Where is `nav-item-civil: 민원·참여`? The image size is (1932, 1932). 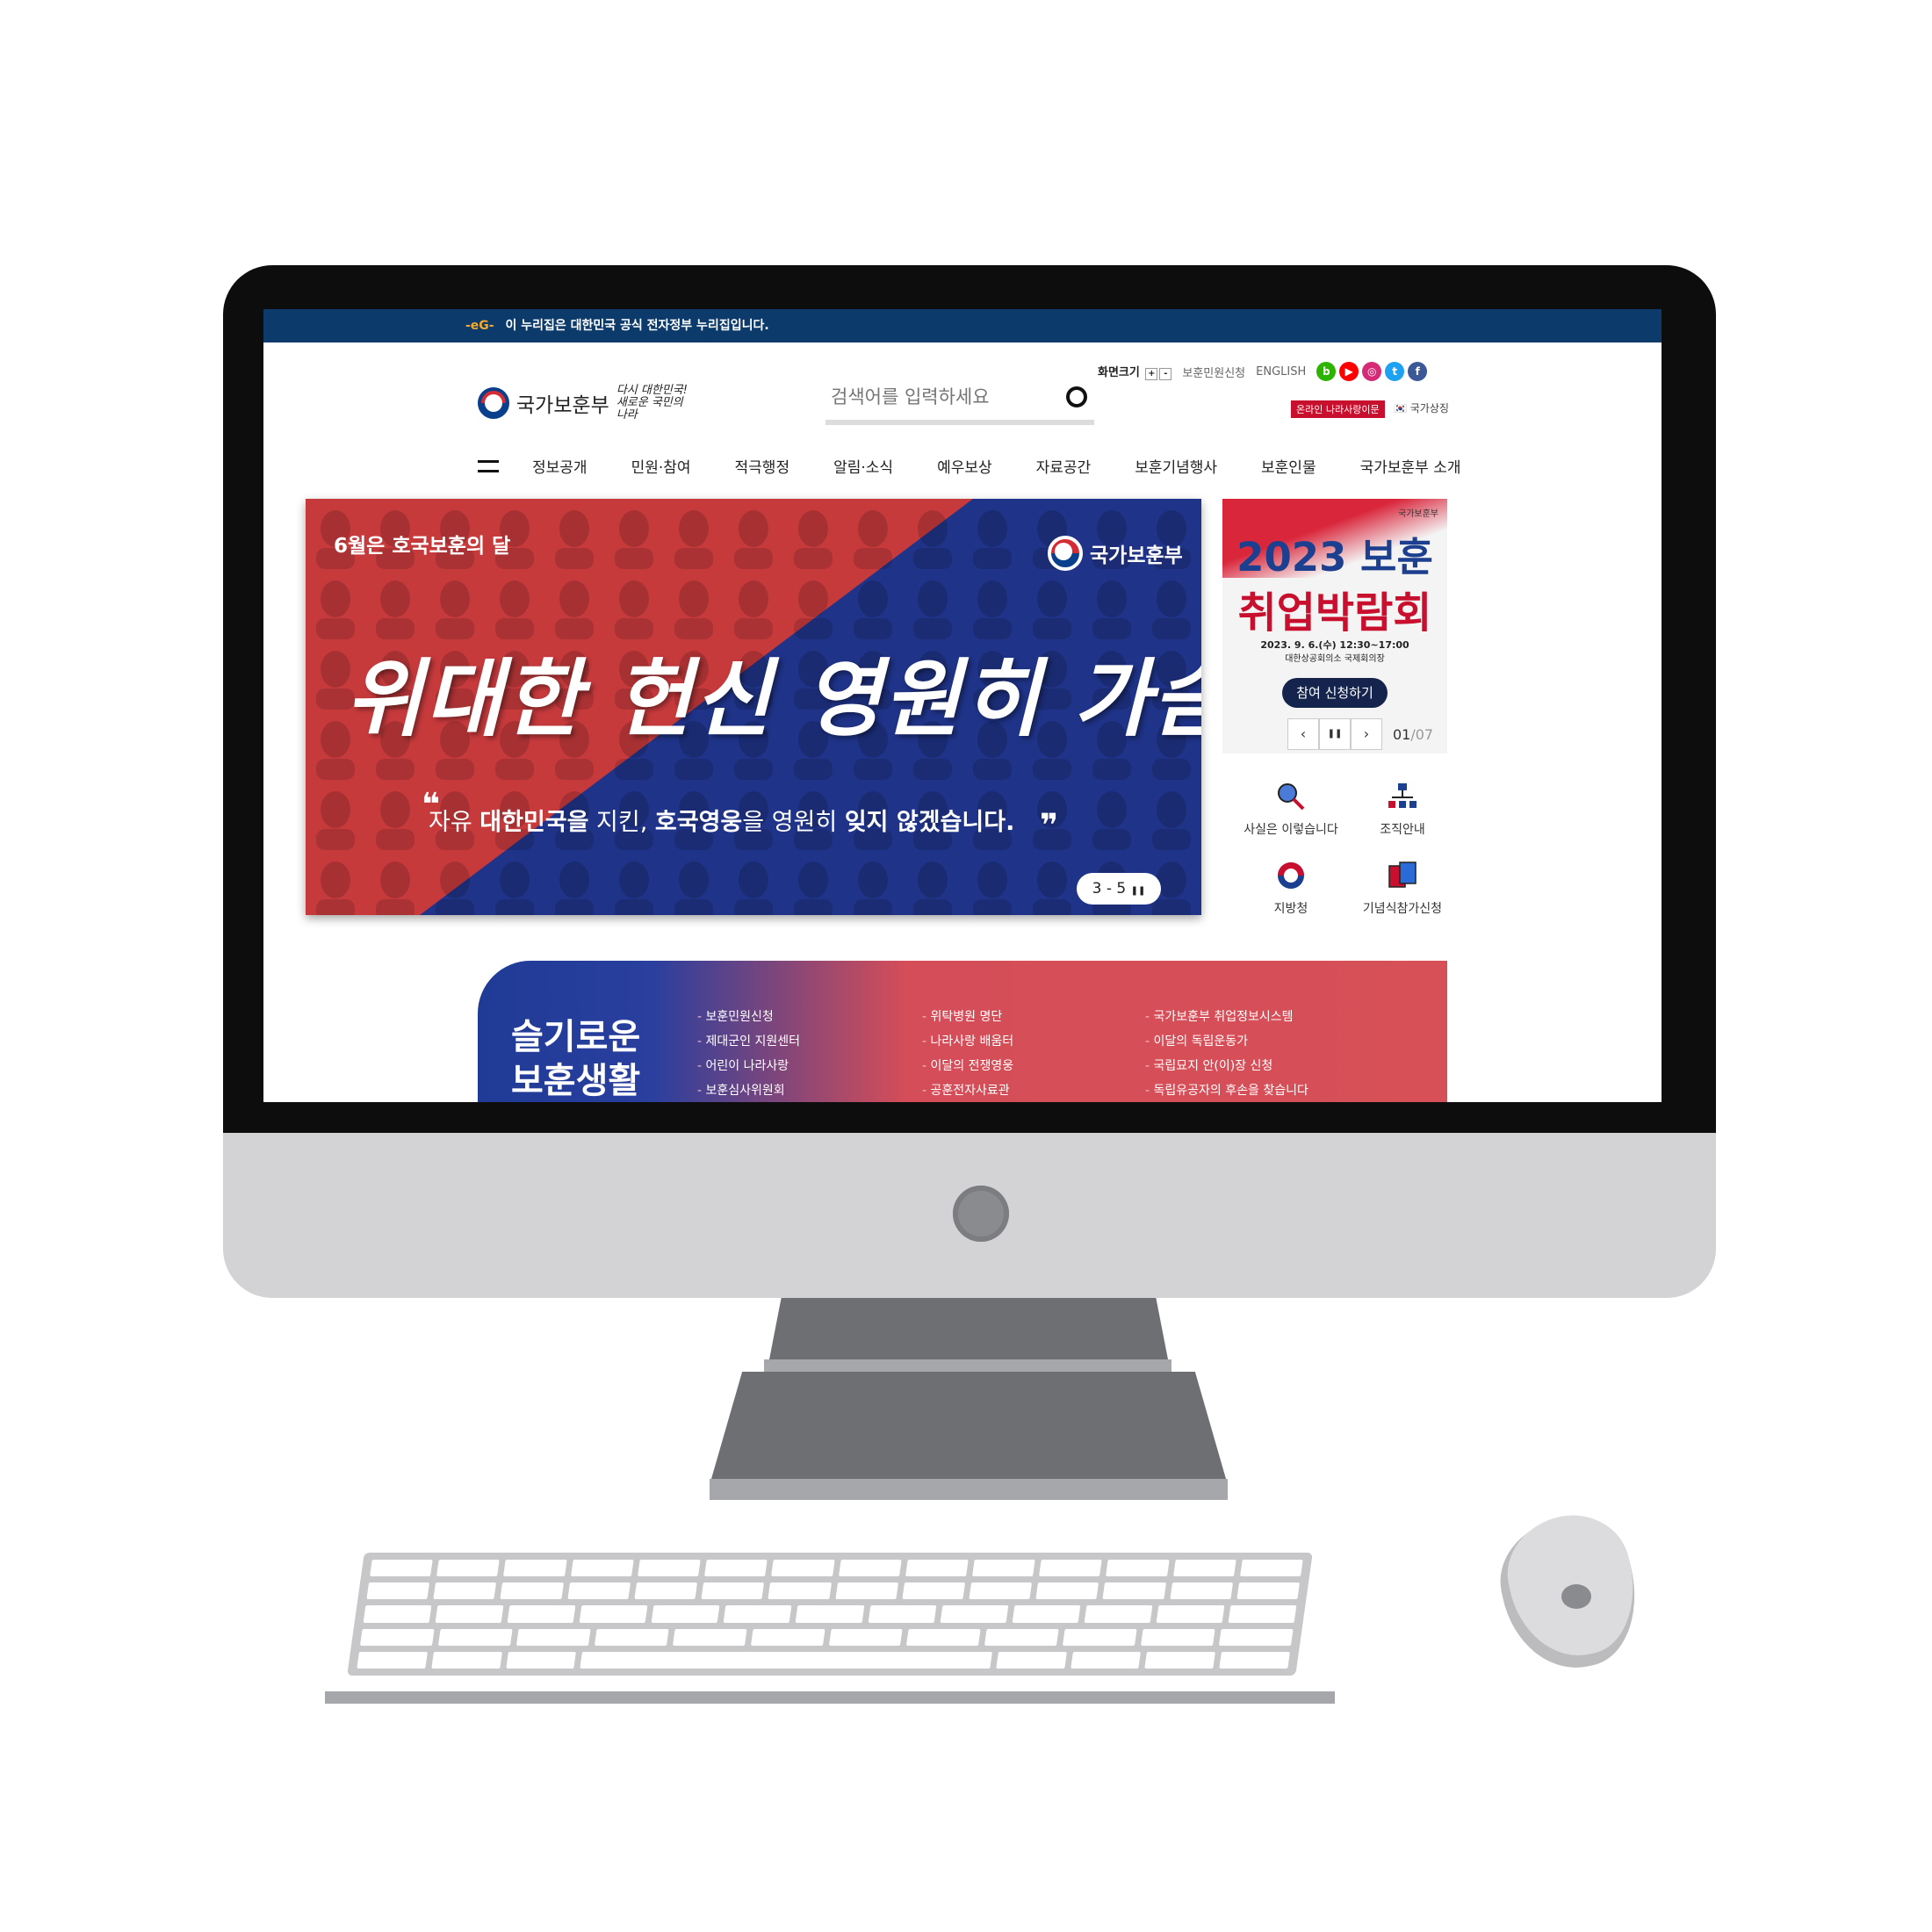 nav-item-civil: 민원·참여 is located at coordinates (661, 466).